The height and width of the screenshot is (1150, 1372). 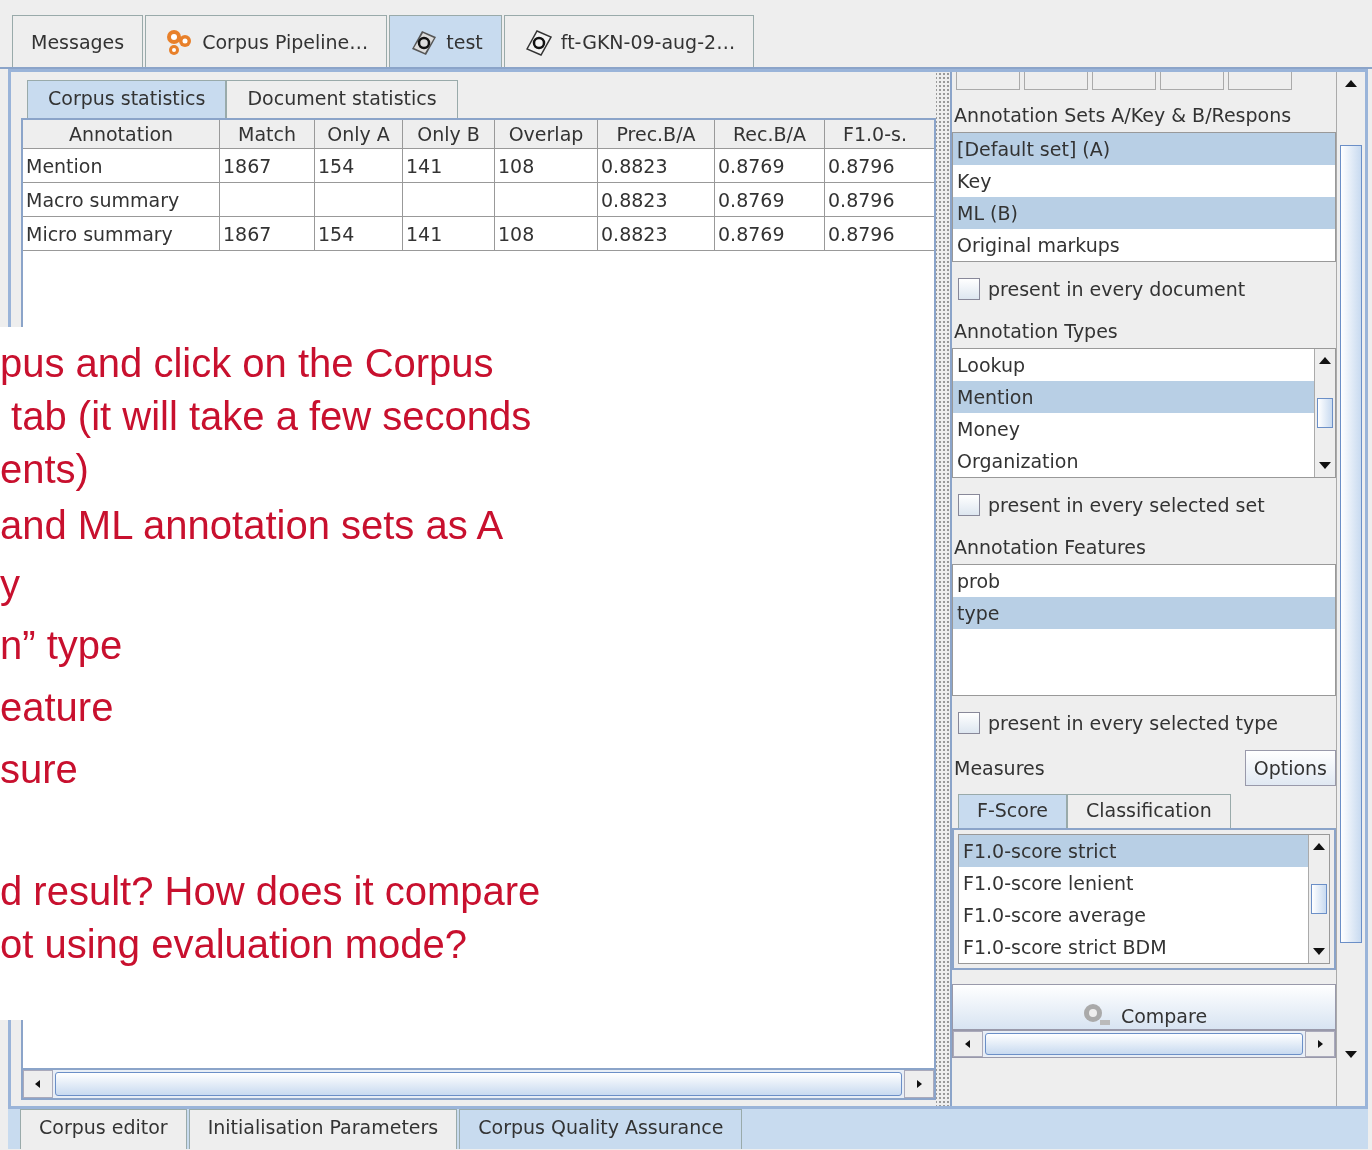 I want to click on checkbox-label: present in every selected set, so click(x=1126, y=505).